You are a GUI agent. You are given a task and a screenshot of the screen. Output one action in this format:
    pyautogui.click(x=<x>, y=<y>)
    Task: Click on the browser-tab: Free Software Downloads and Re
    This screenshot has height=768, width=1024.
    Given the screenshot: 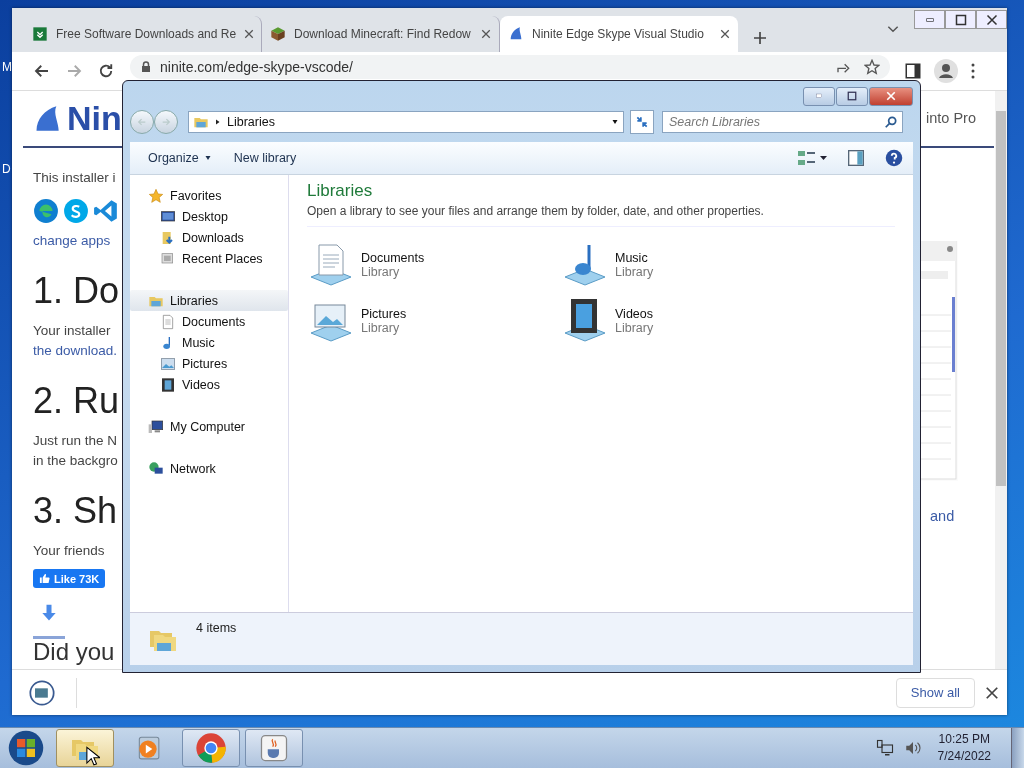 What is the action you would take?
    pyautogui.click(x=143, y=34)
    